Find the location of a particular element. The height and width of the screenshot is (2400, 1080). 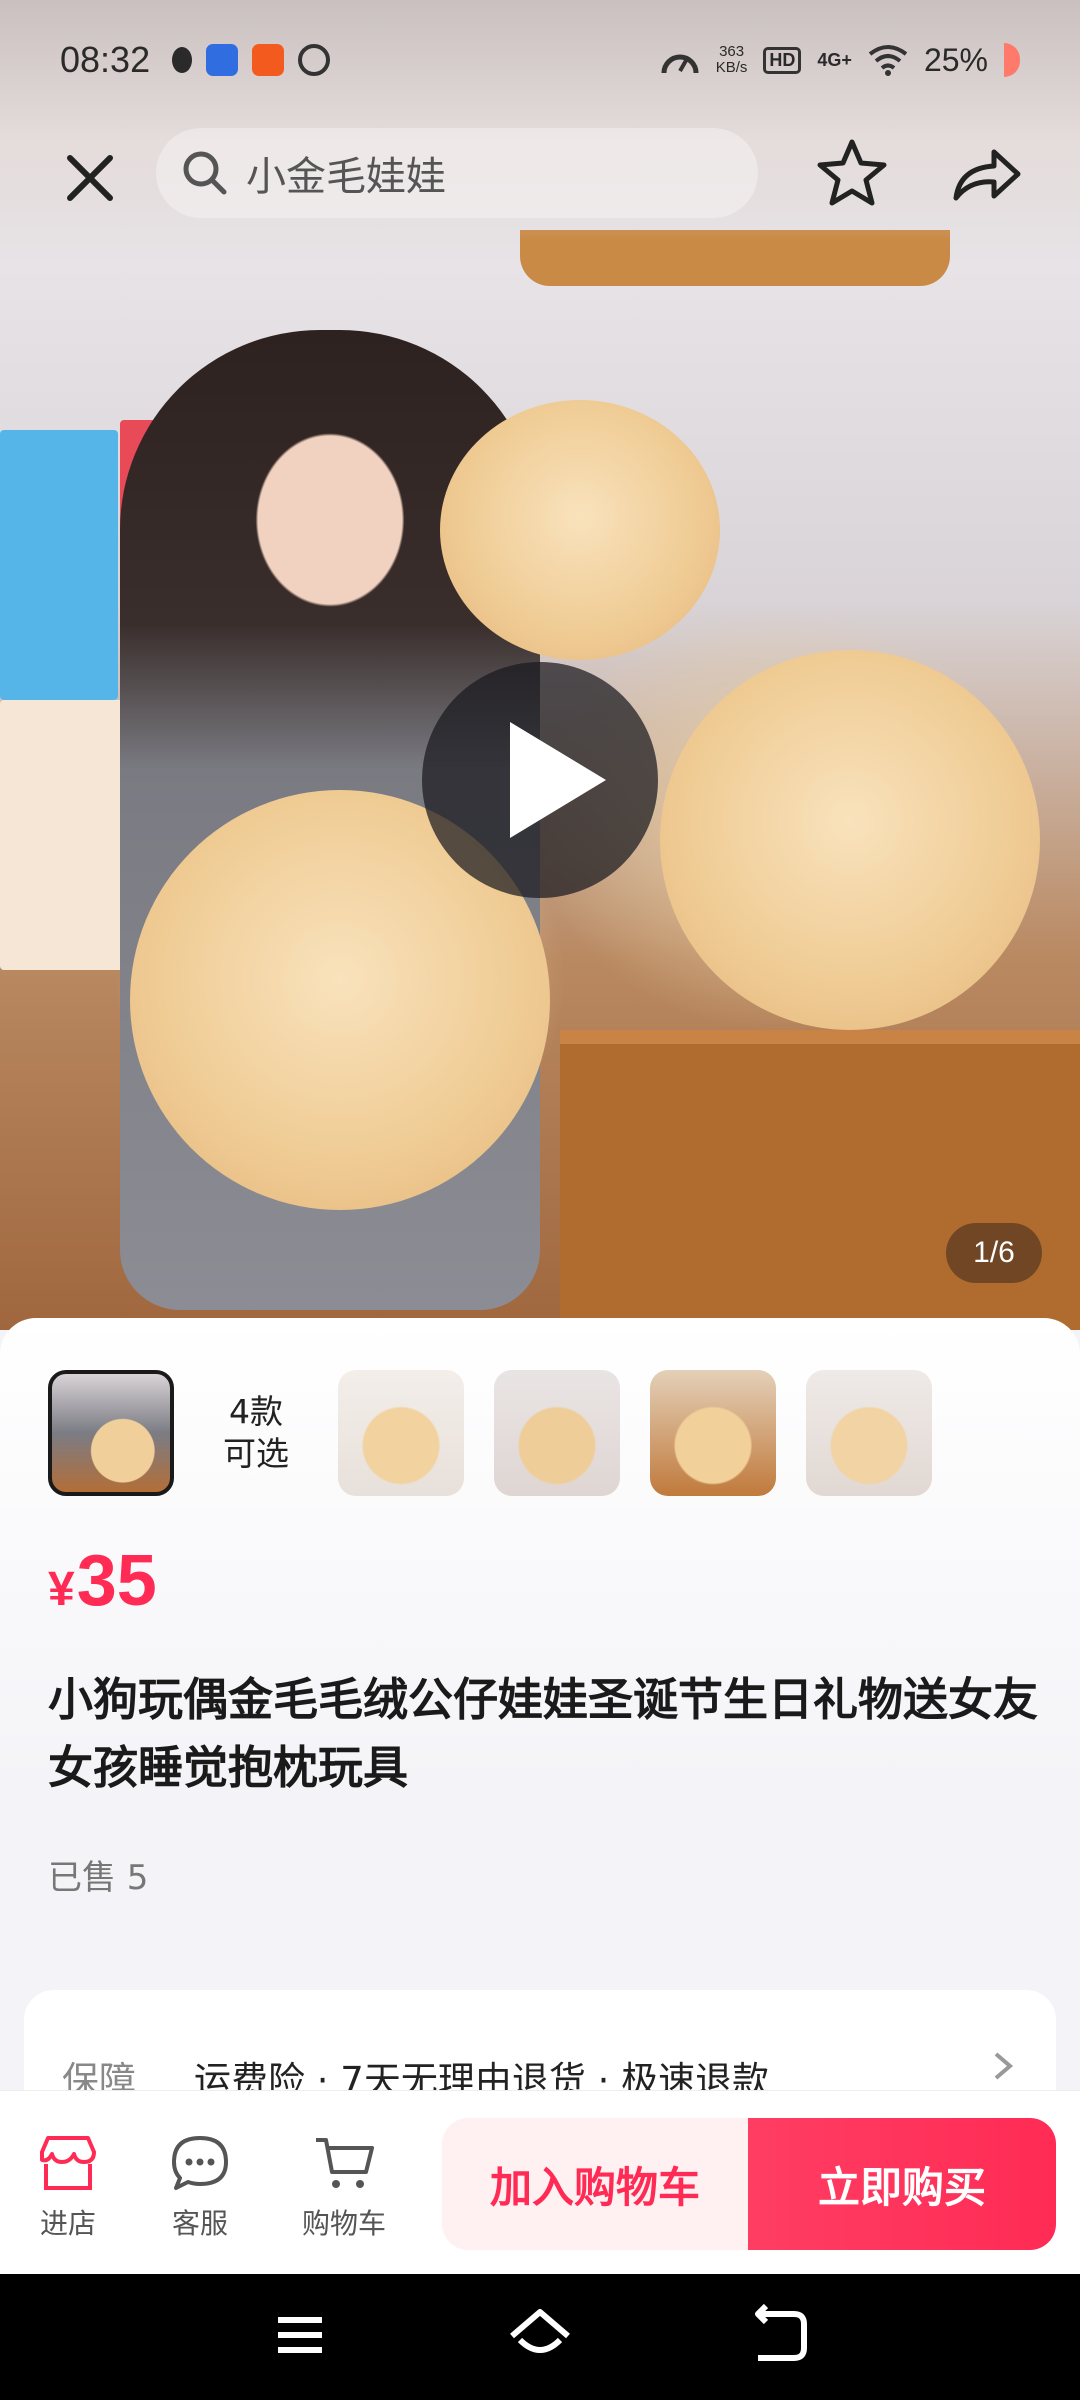

notification-app-icon is located at coordinates (182, 60).